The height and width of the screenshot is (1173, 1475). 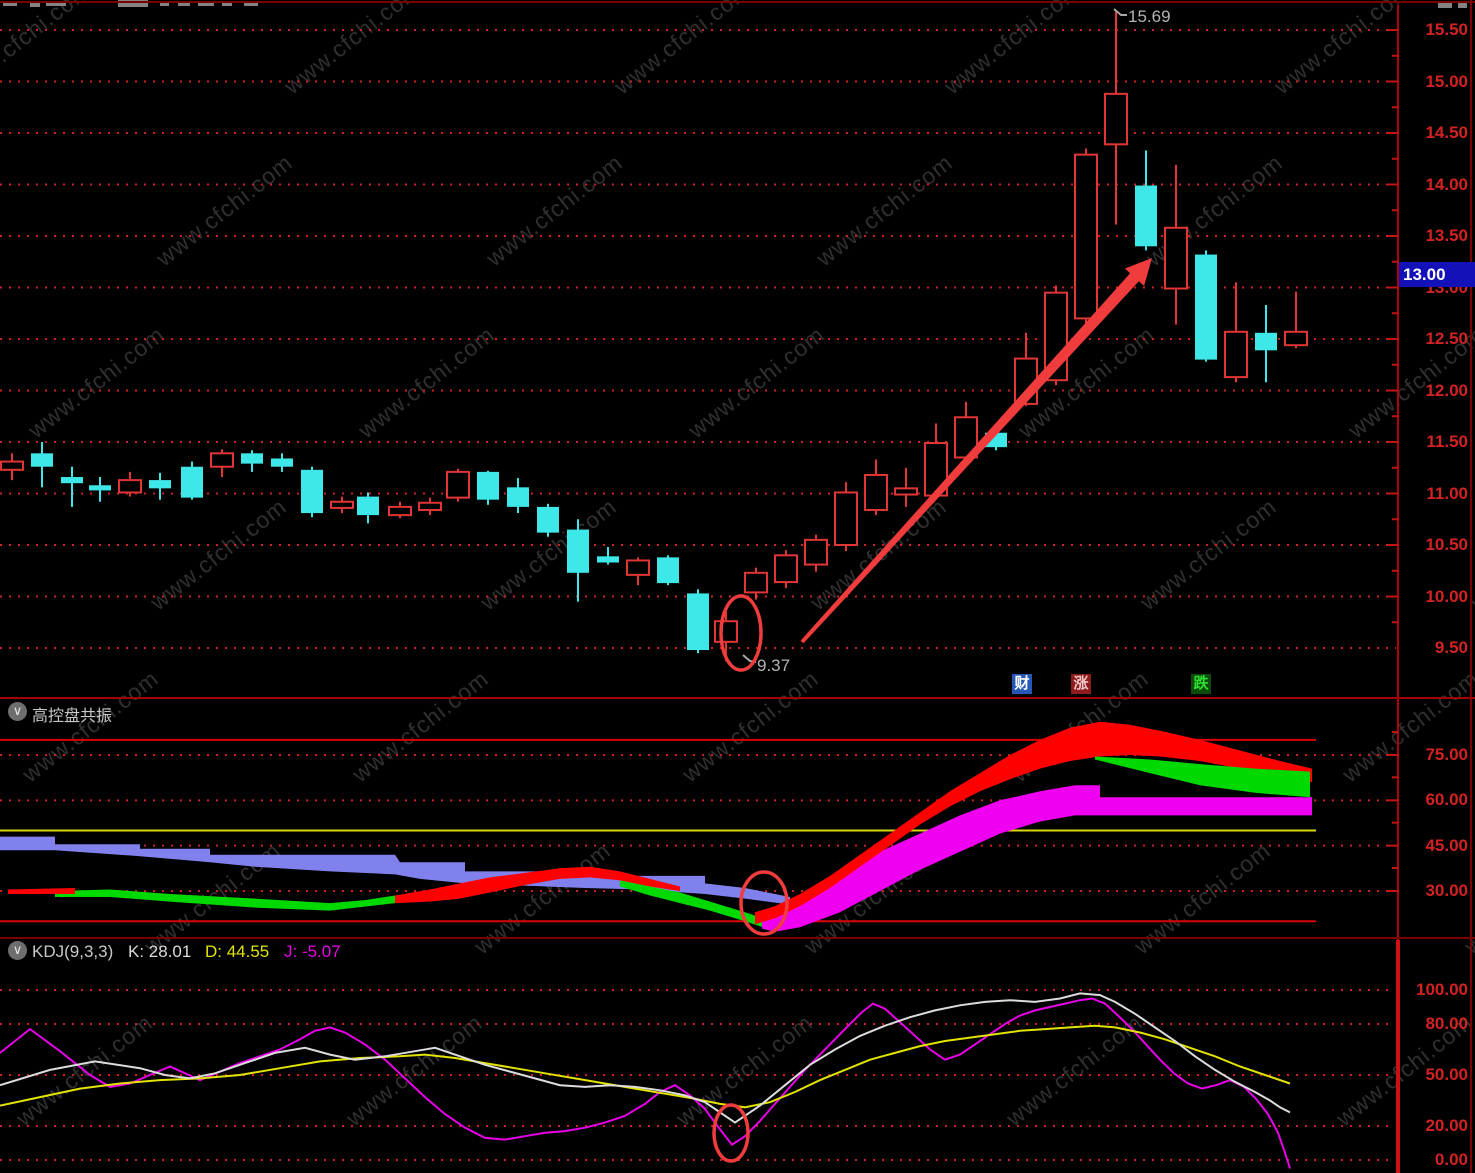 I want to click on kdj-line-D, so click(x=645, y=1066).